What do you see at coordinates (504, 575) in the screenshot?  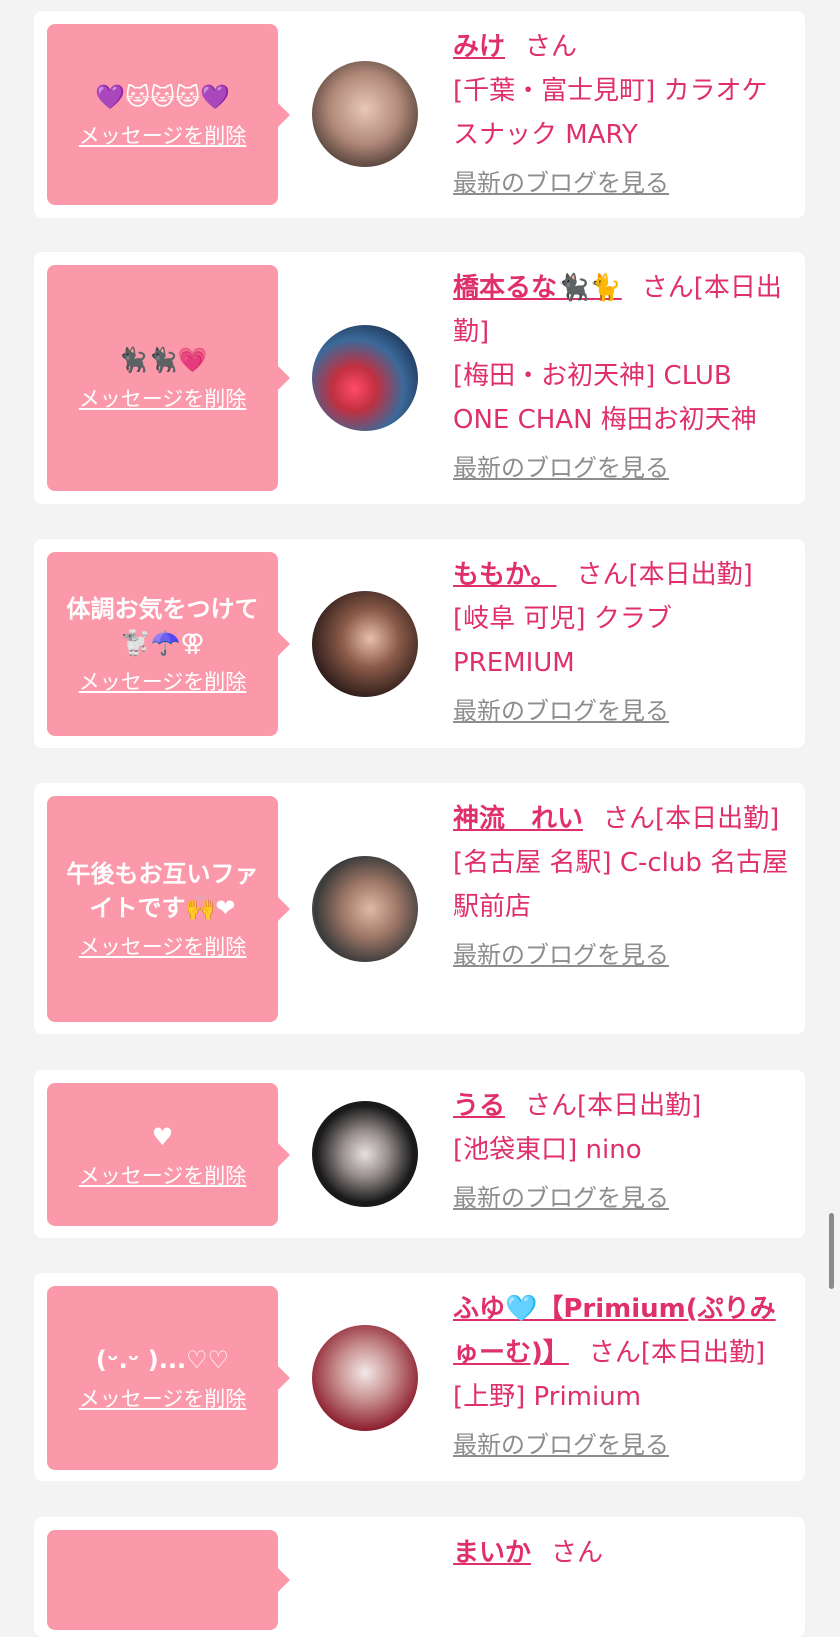 I see `cast-name-link: ももか。` at bounding box center [504, 575].